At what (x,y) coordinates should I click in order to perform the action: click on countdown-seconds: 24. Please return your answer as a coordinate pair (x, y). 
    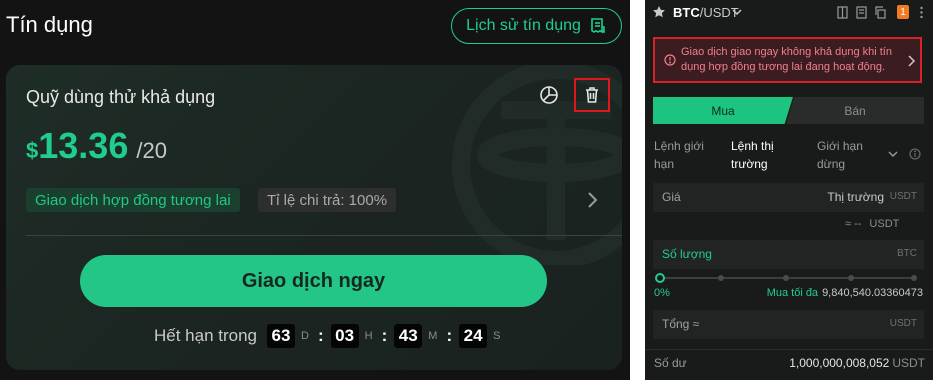
    Looking at the image, I should click on (473, 336).